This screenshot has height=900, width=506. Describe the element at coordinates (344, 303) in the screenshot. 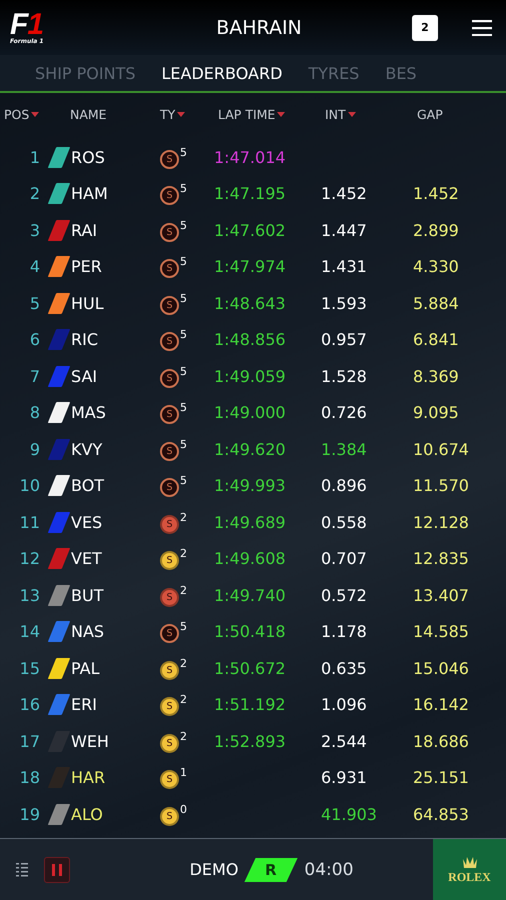

I see `interval: 1.593` at that location.